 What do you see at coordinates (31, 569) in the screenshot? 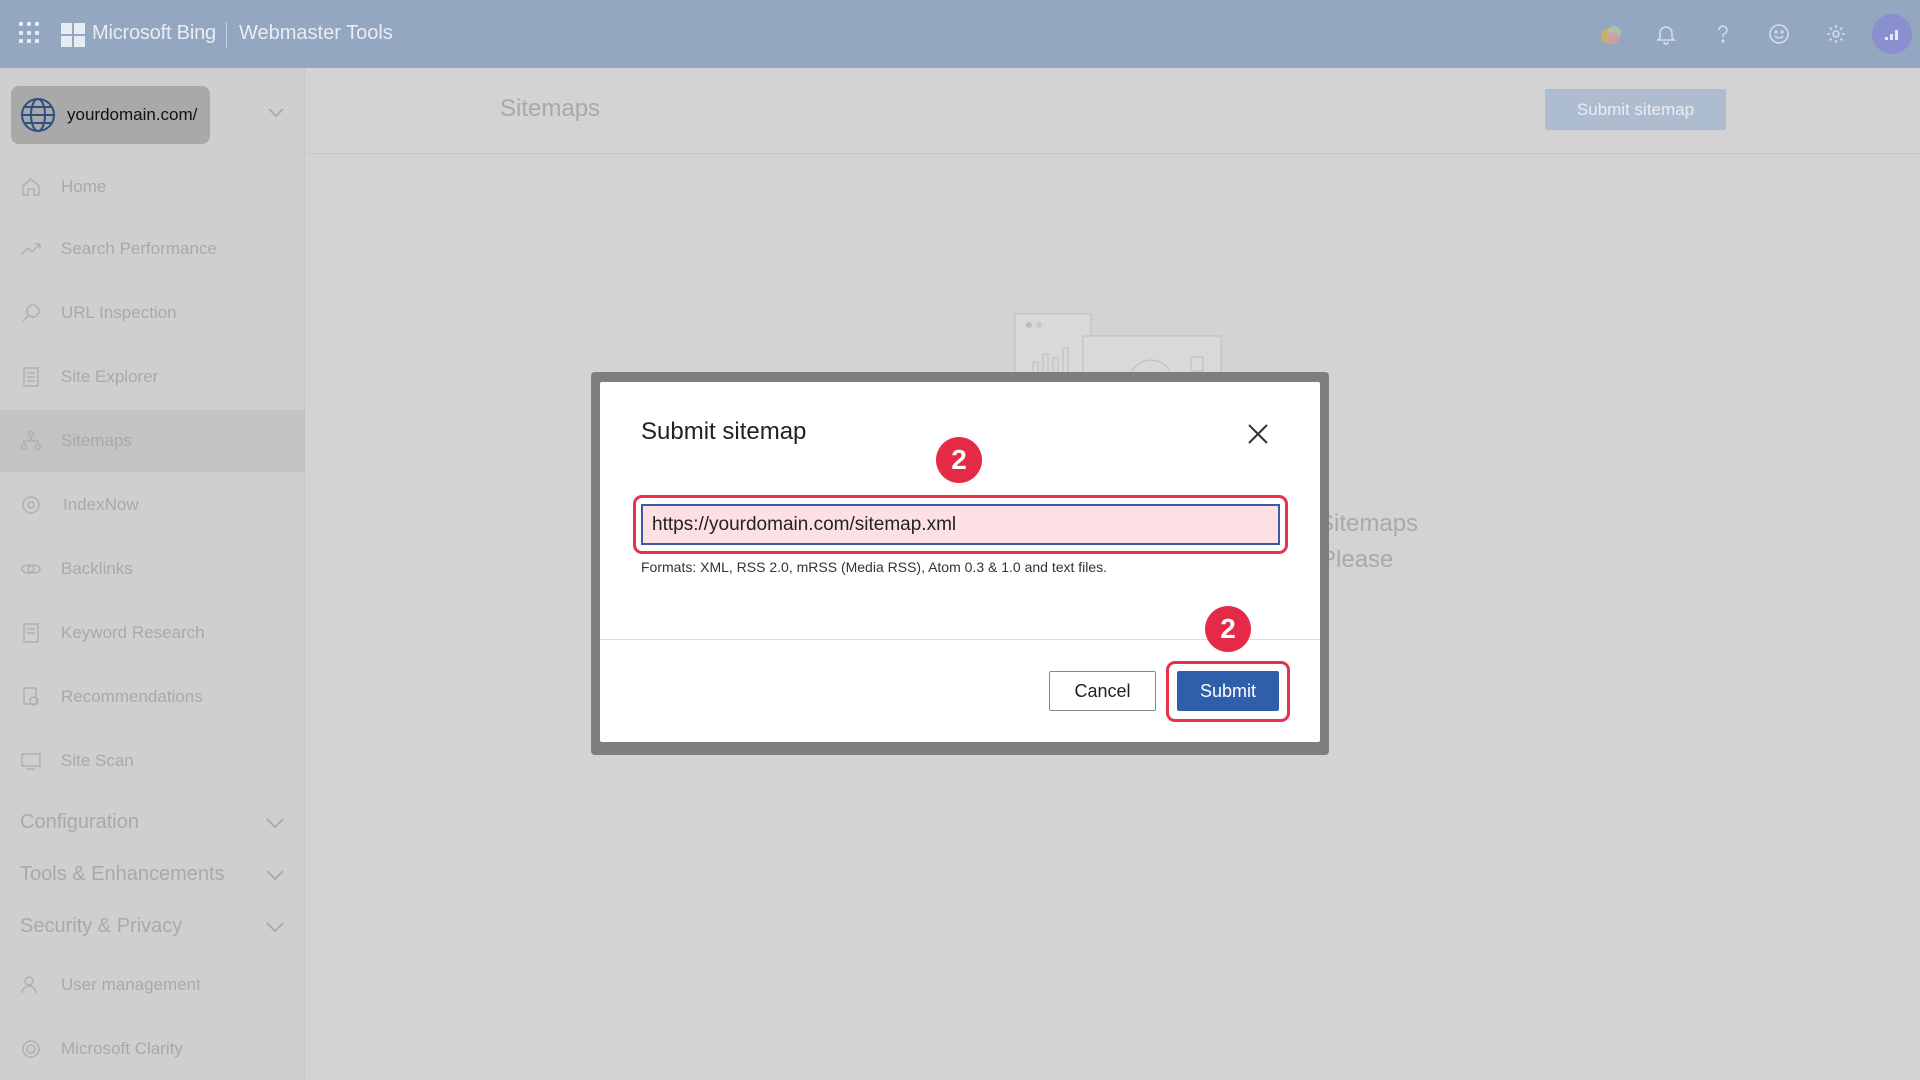
I see `link-icon` at bounding box center [31, 569].